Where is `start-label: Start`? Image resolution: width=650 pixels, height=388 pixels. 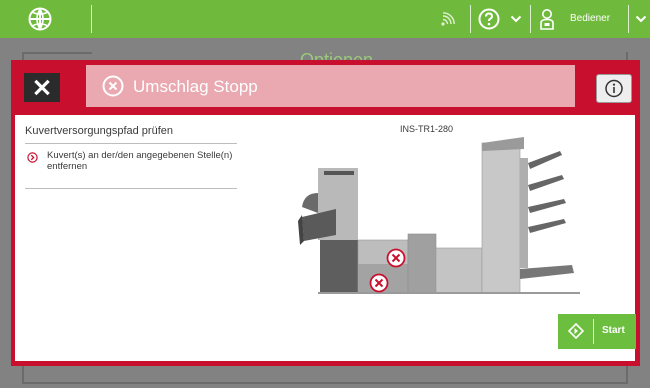 start-label: Start is located at coordinates (613, 330).